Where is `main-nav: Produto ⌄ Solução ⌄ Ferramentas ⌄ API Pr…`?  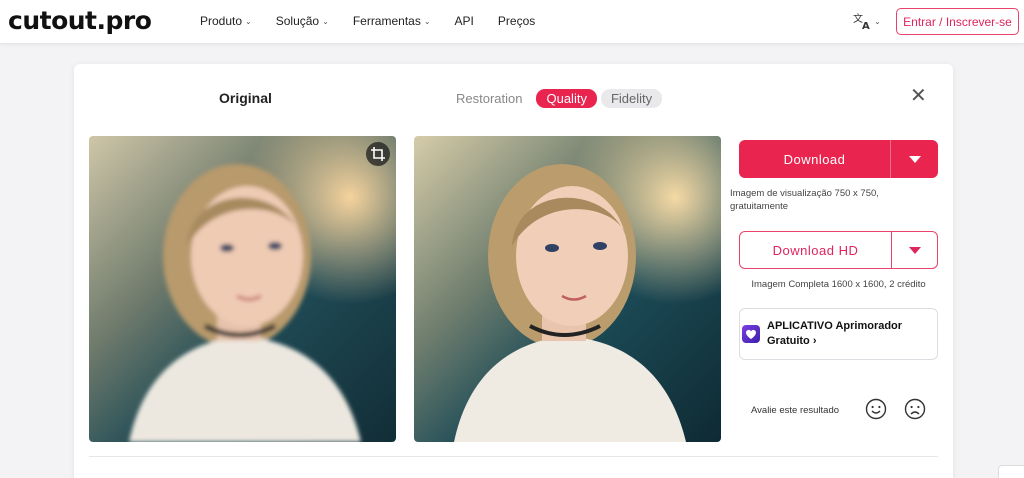
main-nav: Produto ⌄ Solução ⌄ Ferramentas ⌄ API Pr… is located at coordinates (367, 21).